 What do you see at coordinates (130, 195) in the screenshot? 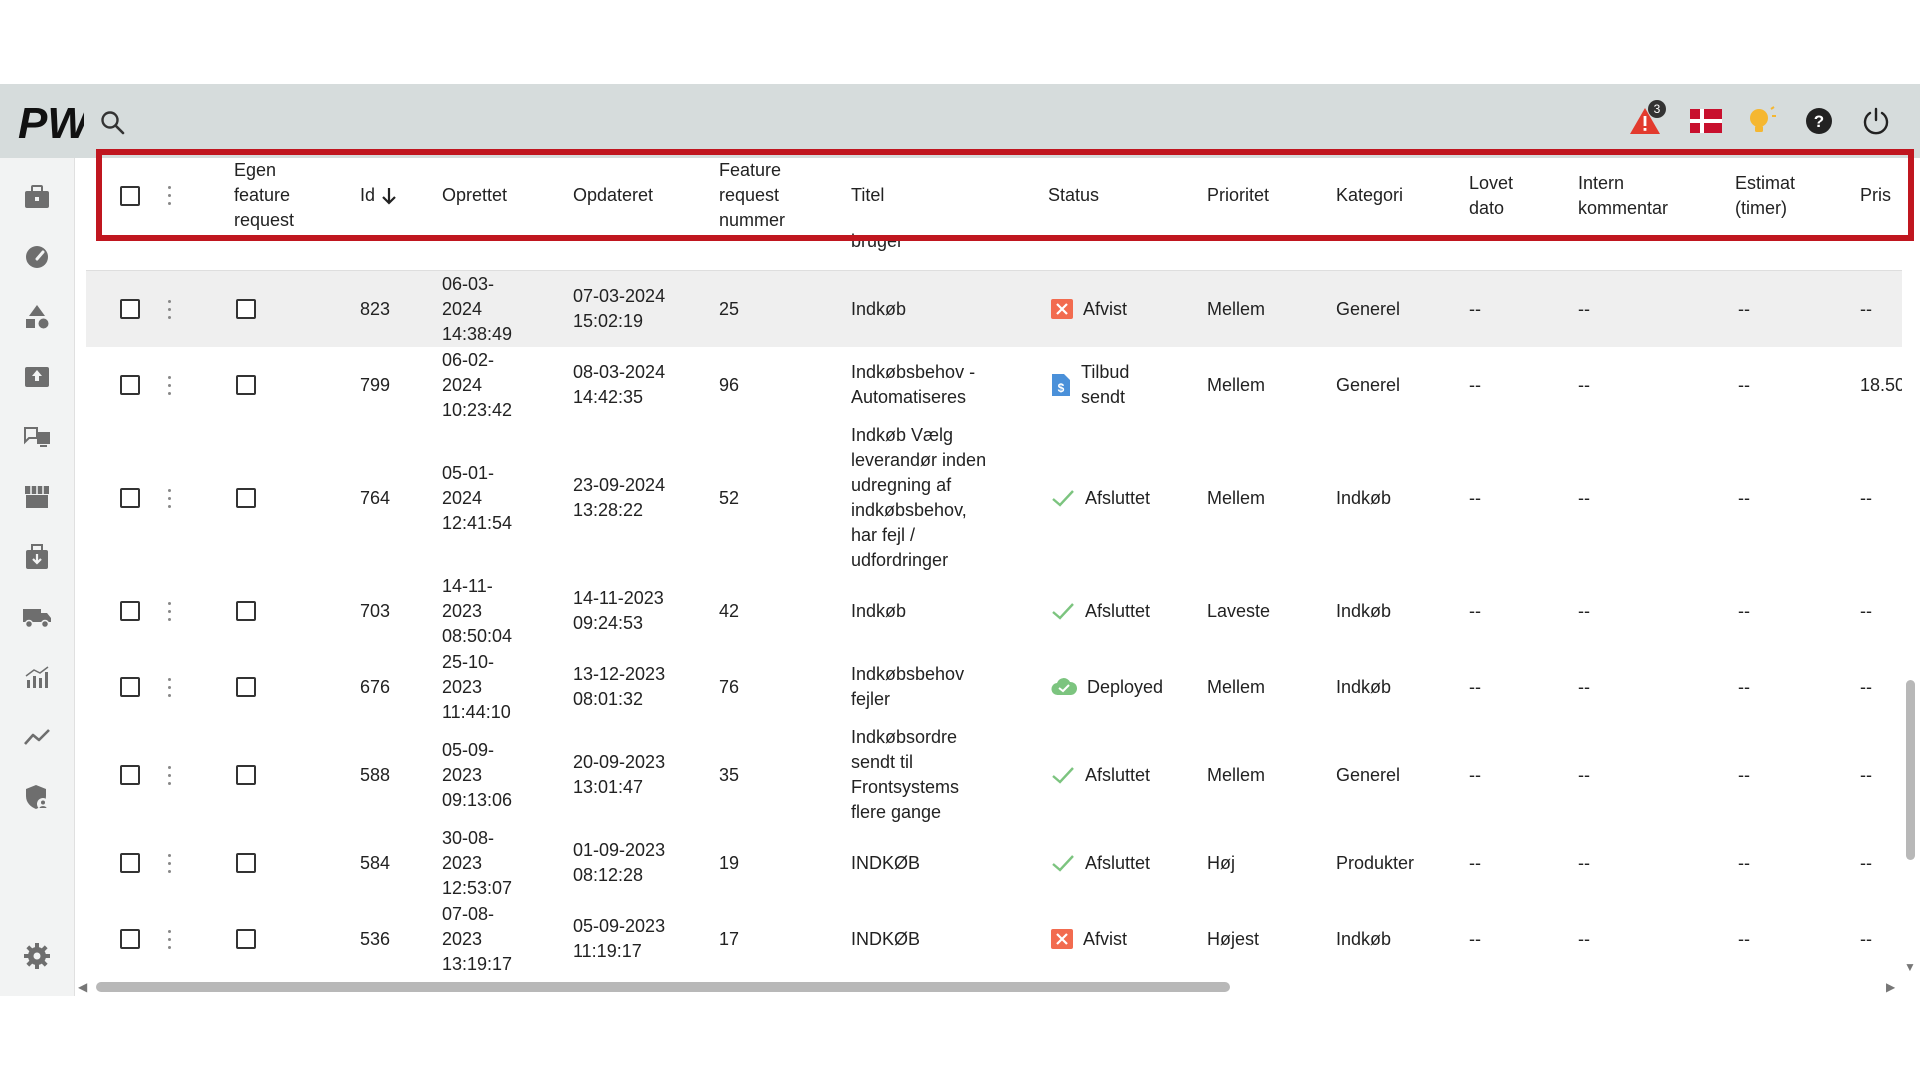
I see `select-all-checkbox` at bounding box center [130, 195].